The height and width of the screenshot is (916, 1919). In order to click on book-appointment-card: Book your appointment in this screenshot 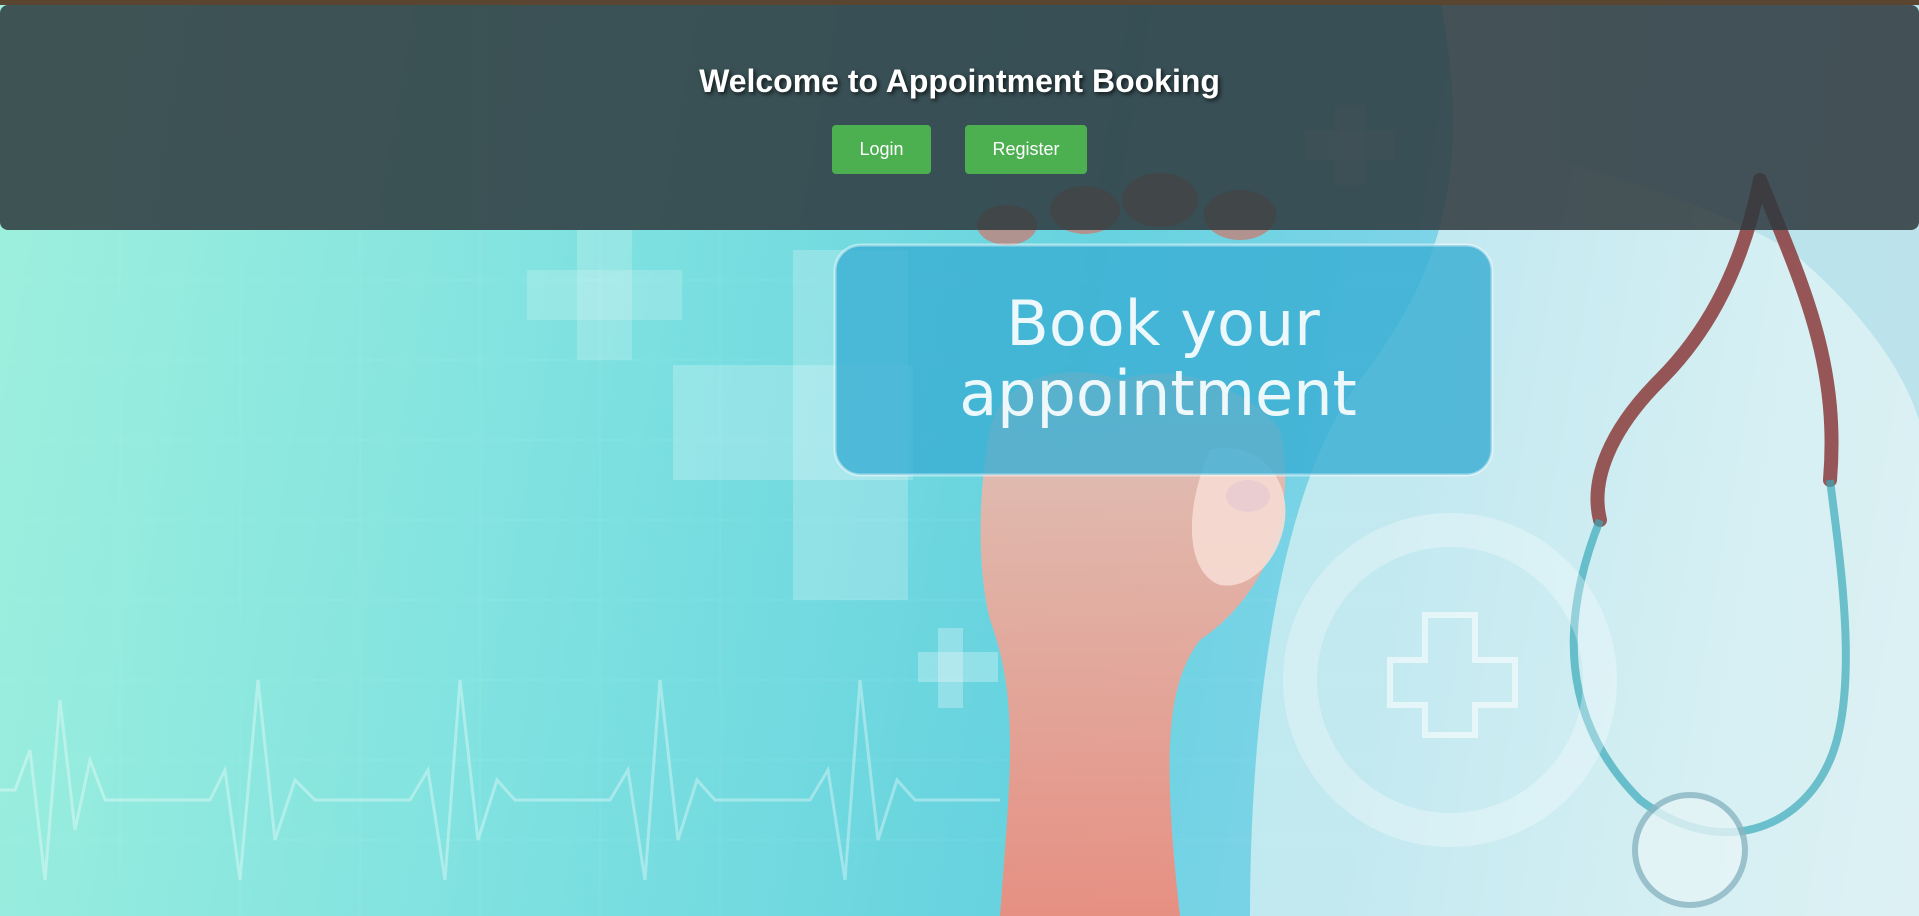, I will do `click(1163, 360)`.